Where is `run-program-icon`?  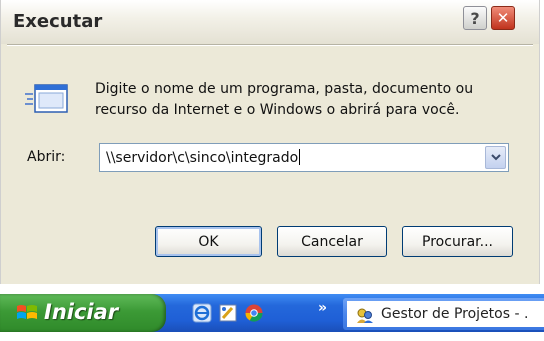
run-program-icon is located at coordinates (46, 98).